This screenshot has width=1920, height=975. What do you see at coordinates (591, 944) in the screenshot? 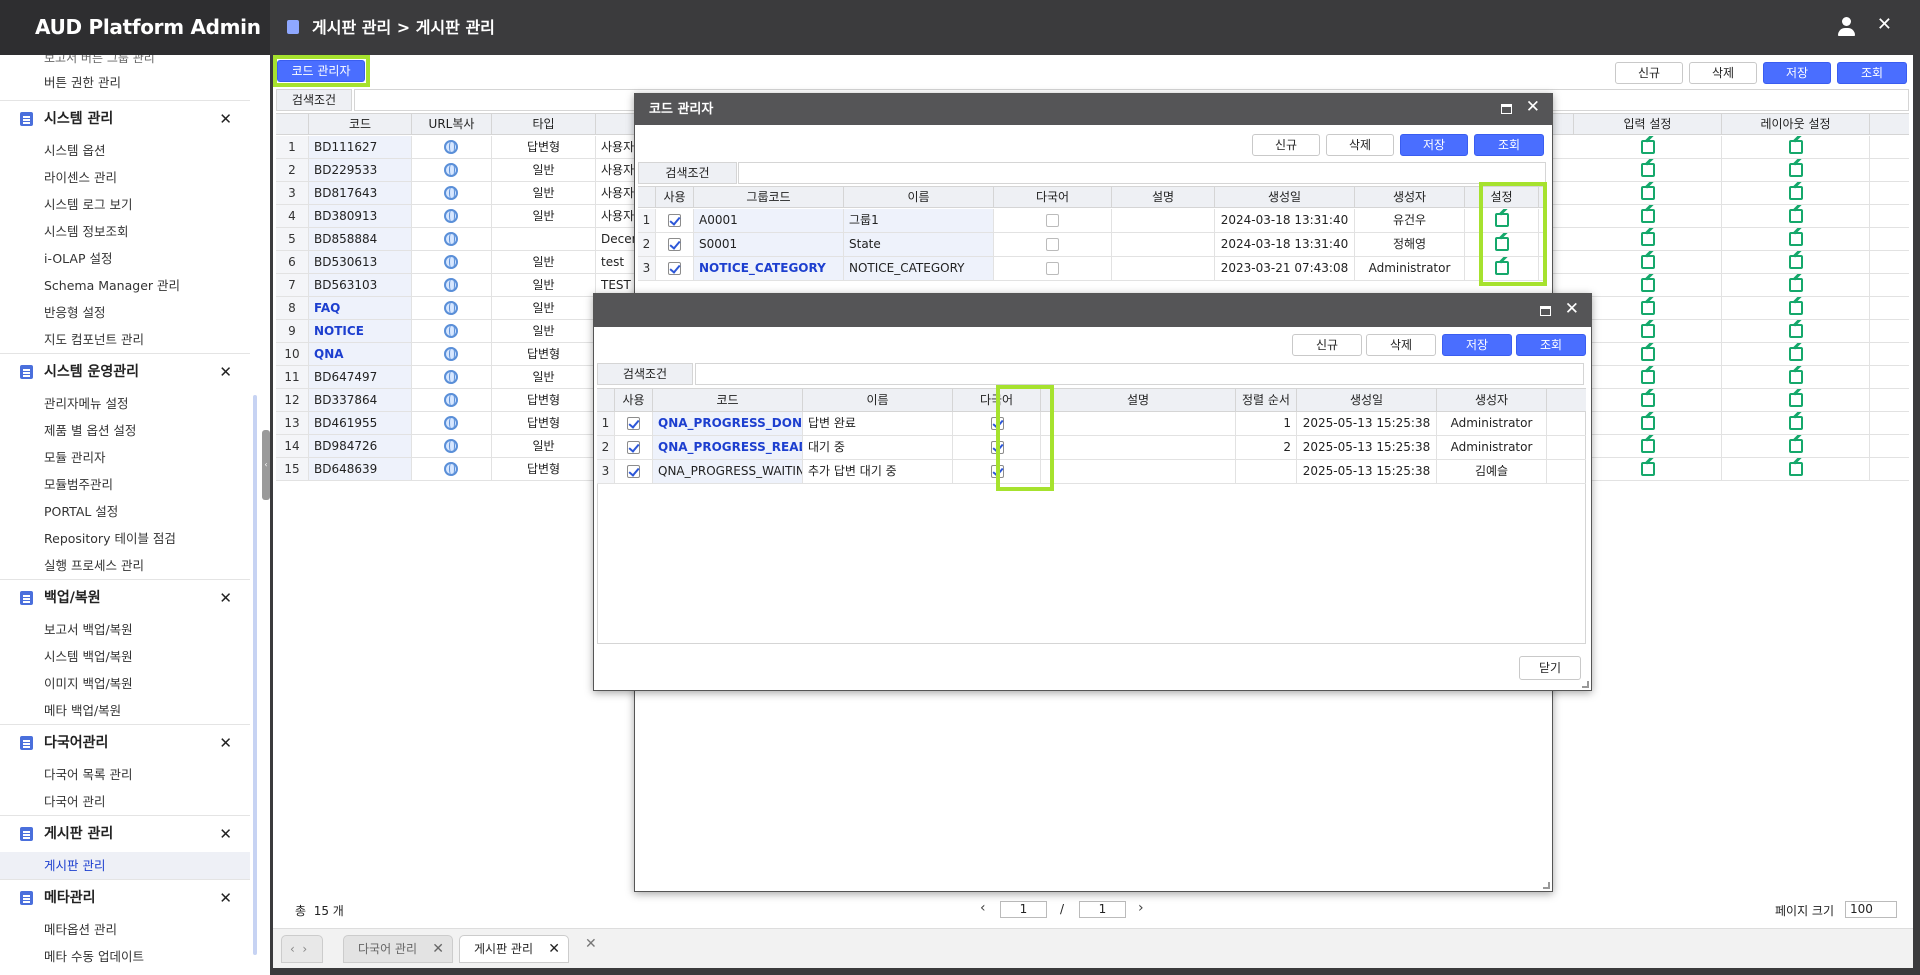
I see `close-all-tabs-icon: ✕` at bounding box center [591, 944].